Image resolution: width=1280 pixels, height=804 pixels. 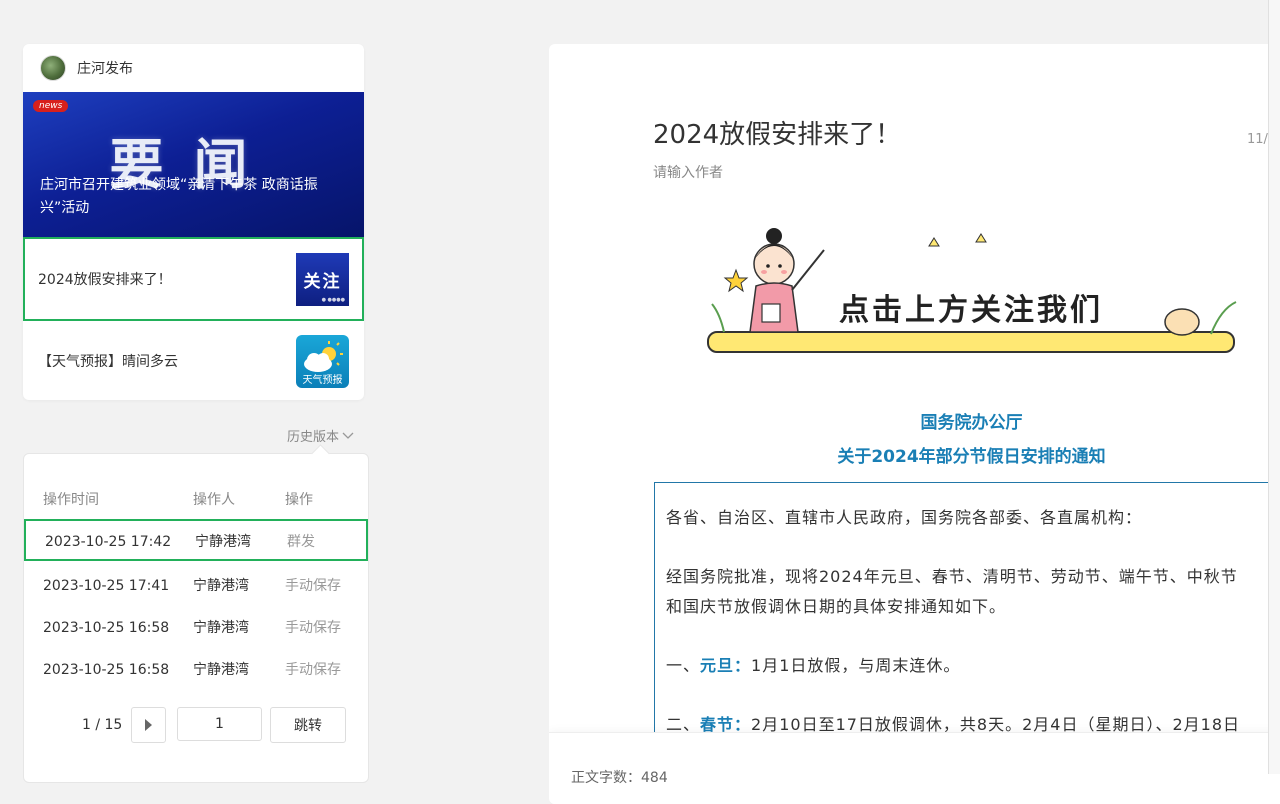 What do you see at coordinates (179, 196) in the screenshot?
I see `lead-article-title: 庄河市召开建筑业领域“亲清下午茶 政商话振兴”活动` at bounding box center [179, 196].